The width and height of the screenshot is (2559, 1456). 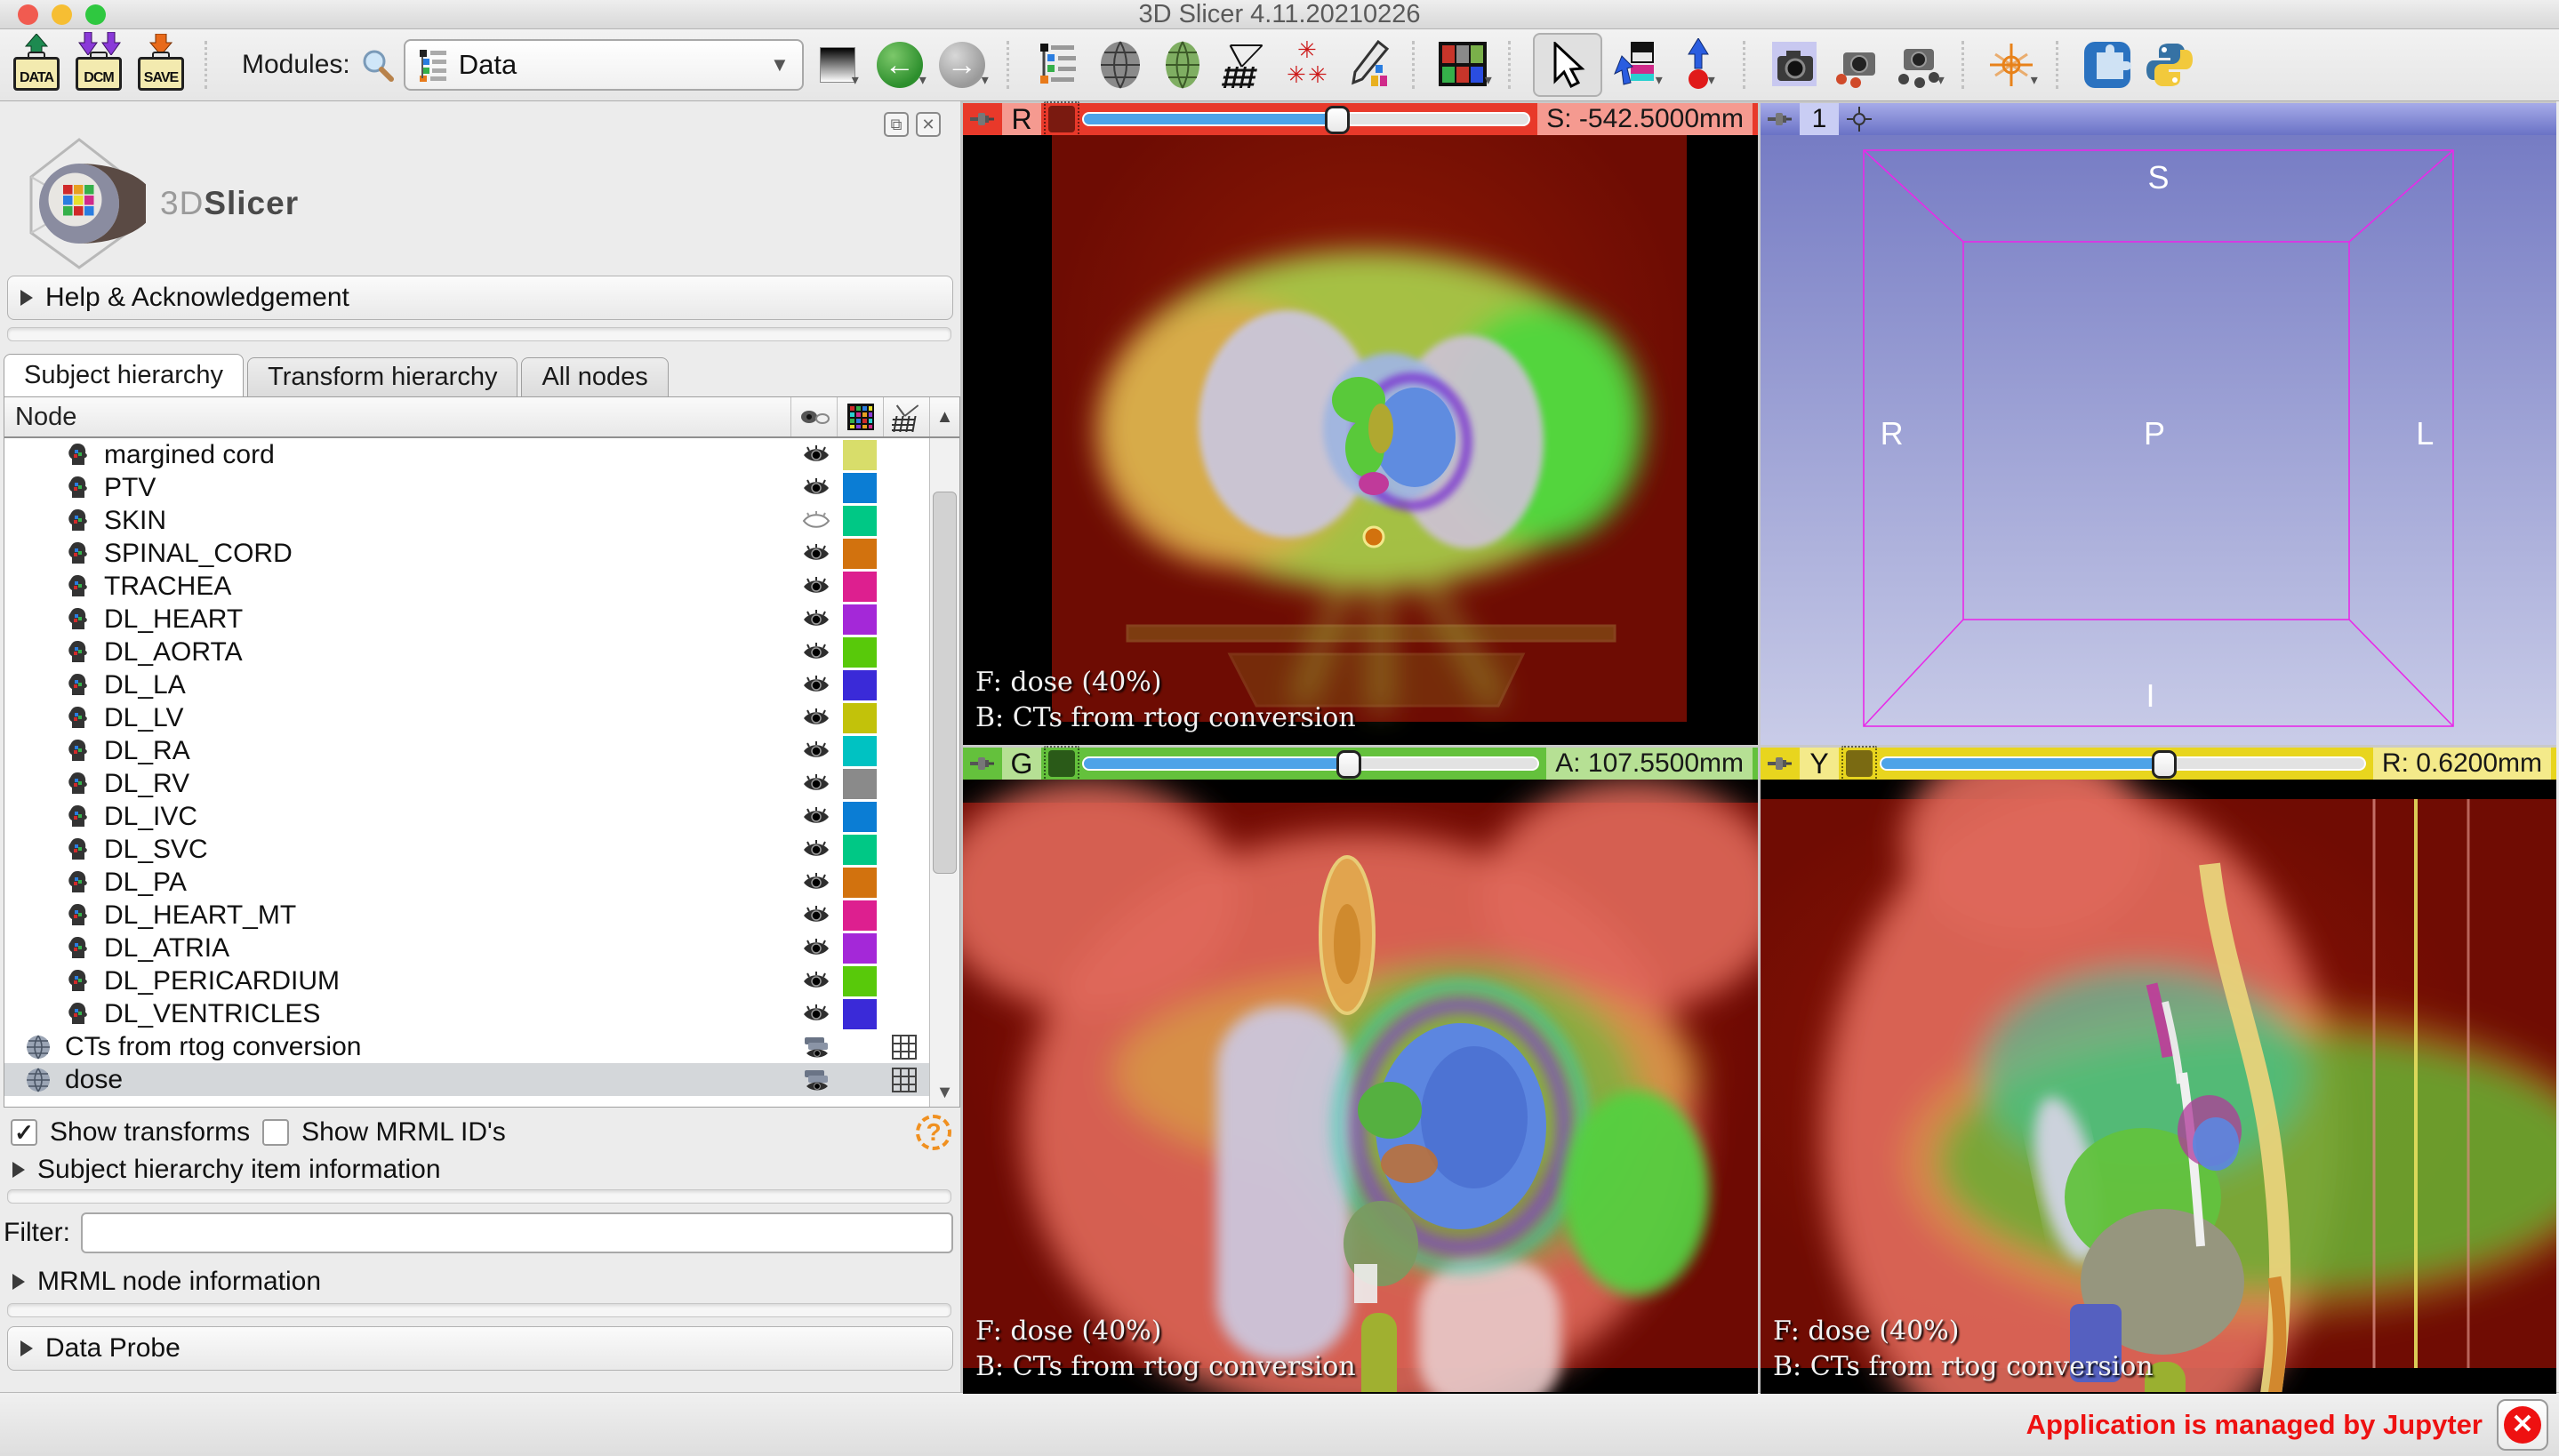 I want to click on minimize-window-button, so click(x=62, y=14).